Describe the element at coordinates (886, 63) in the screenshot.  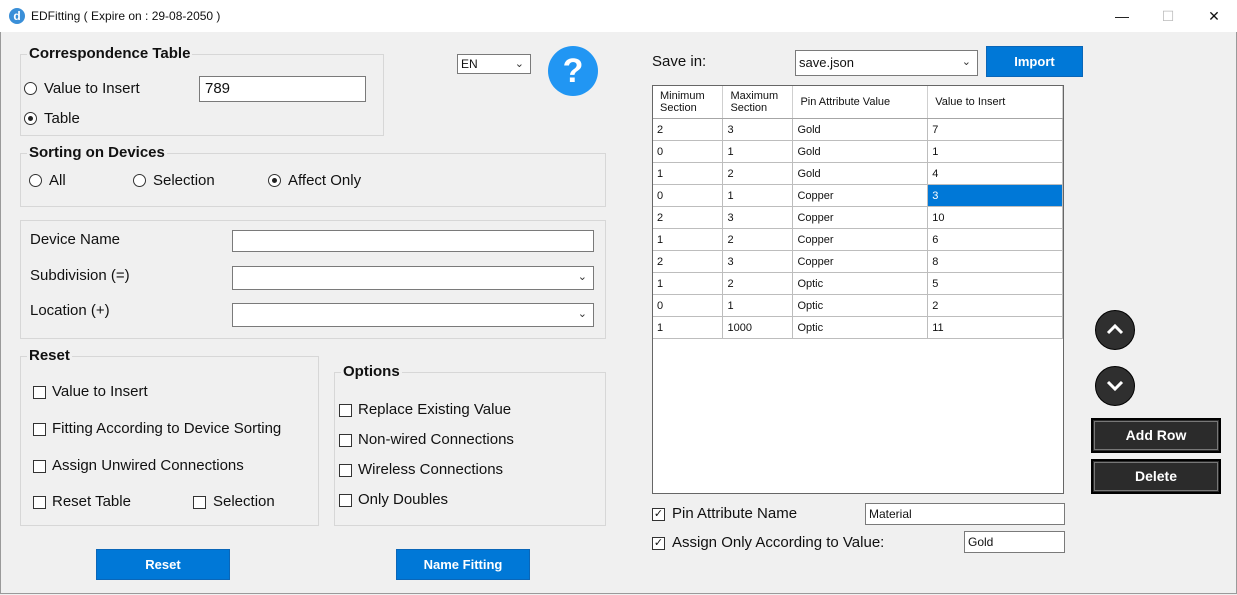
I see `save-file-select: save.json ⌄` at that location.